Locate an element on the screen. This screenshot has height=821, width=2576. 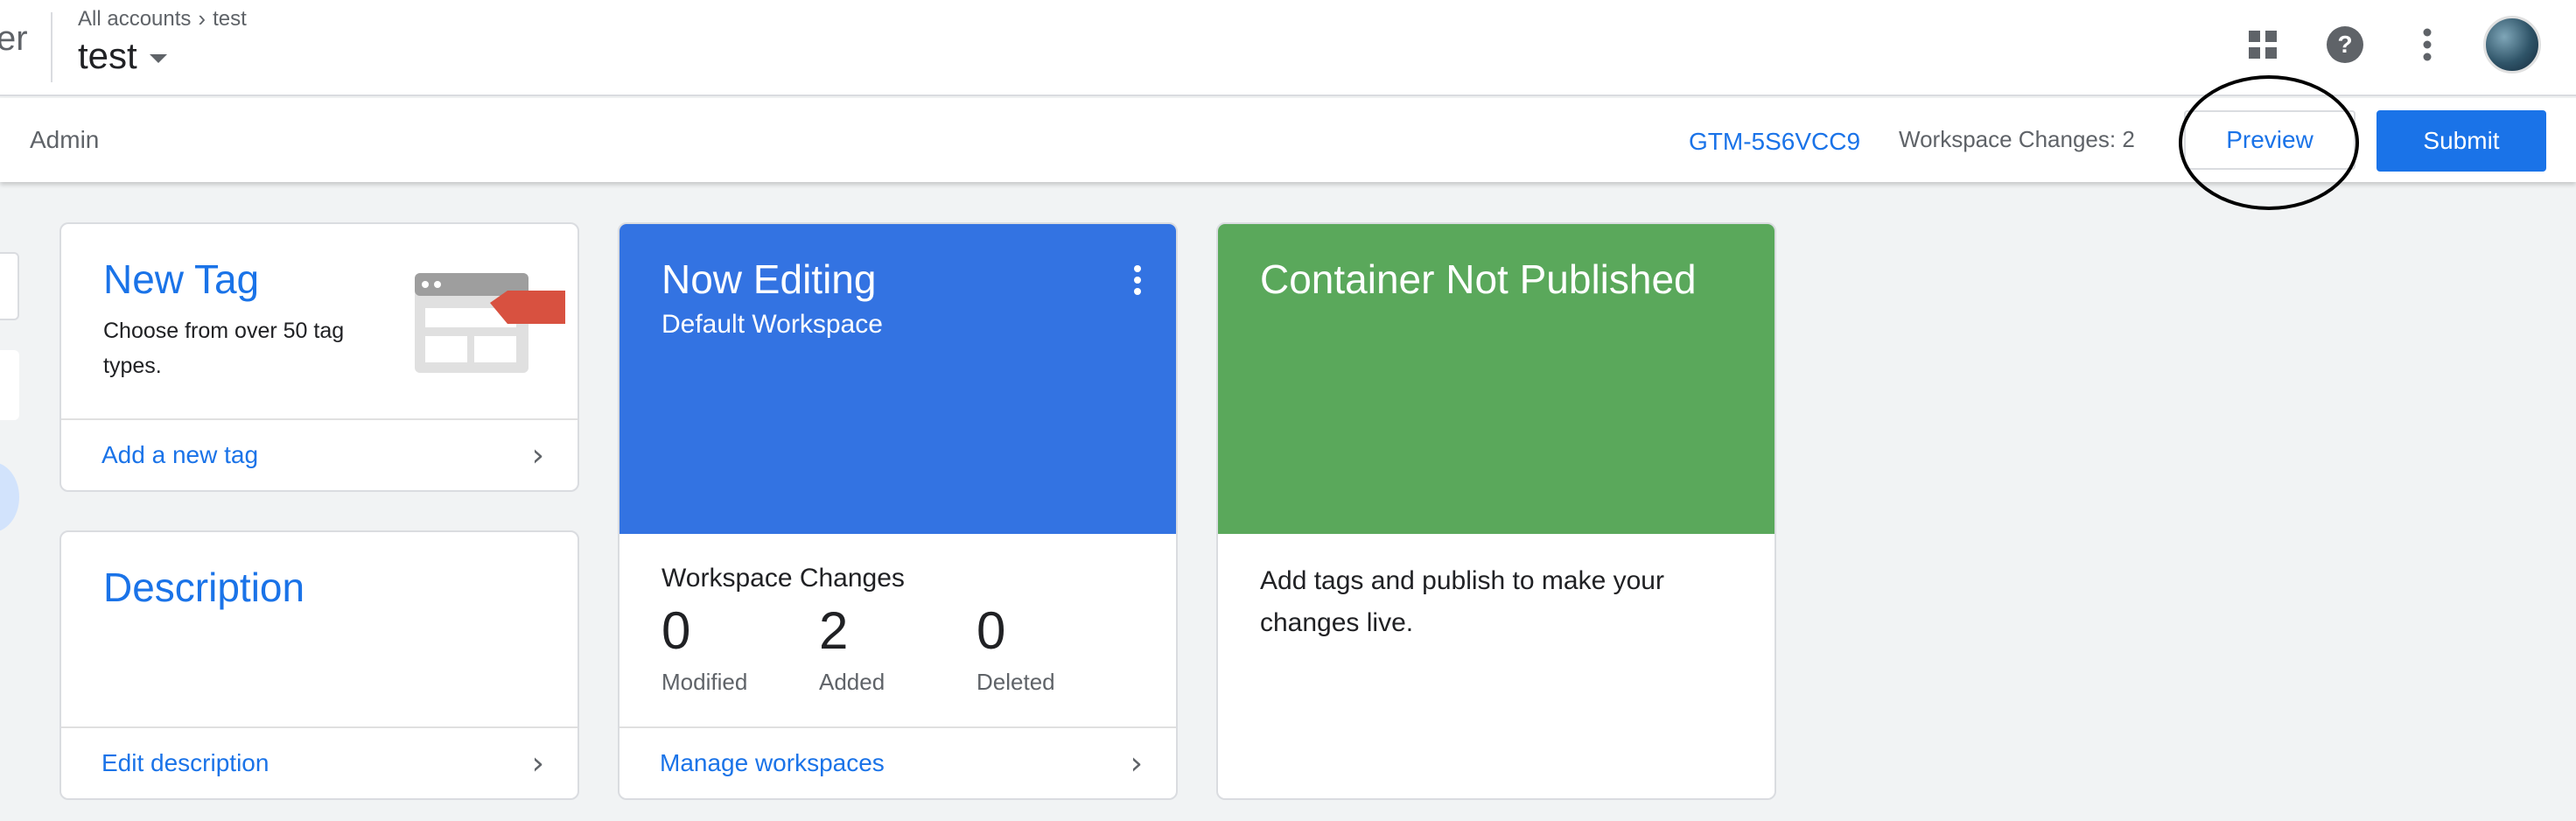
help-icon: ? is located at coordinates (2345, 45).